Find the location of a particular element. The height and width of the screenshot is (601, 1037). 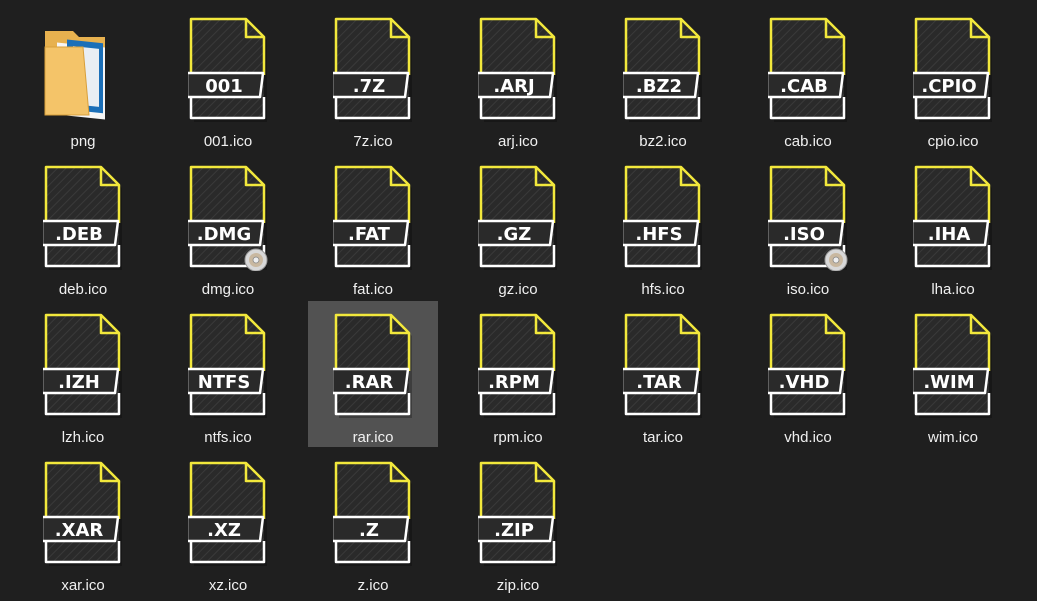

file-name-label: dmg.ico is located at coordinates (228, 289).